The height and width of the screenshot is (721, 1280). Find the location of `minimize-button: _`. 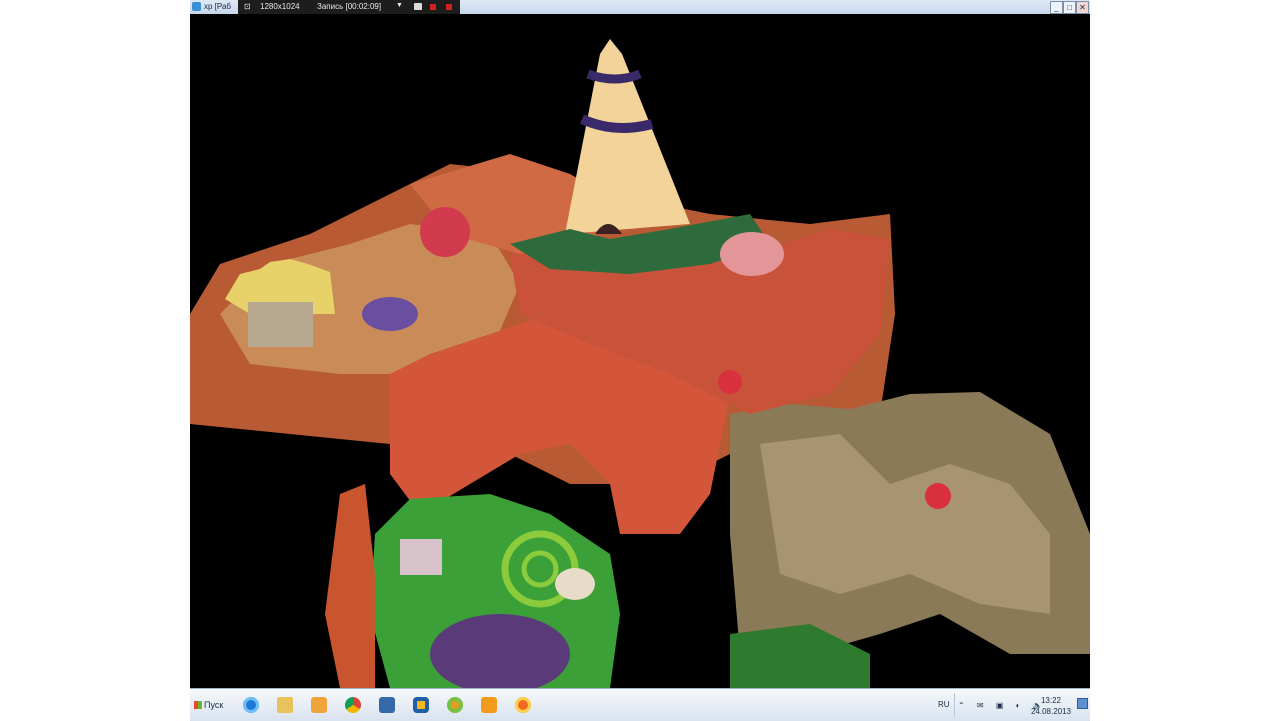

minimize-button: _ is located at coordinates (1056, 7).